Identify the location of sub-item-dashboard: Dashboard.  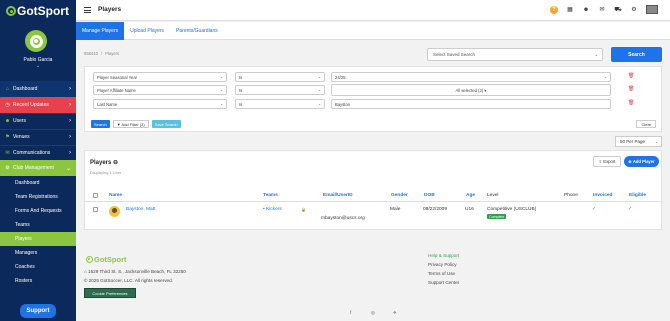
(38, 183).